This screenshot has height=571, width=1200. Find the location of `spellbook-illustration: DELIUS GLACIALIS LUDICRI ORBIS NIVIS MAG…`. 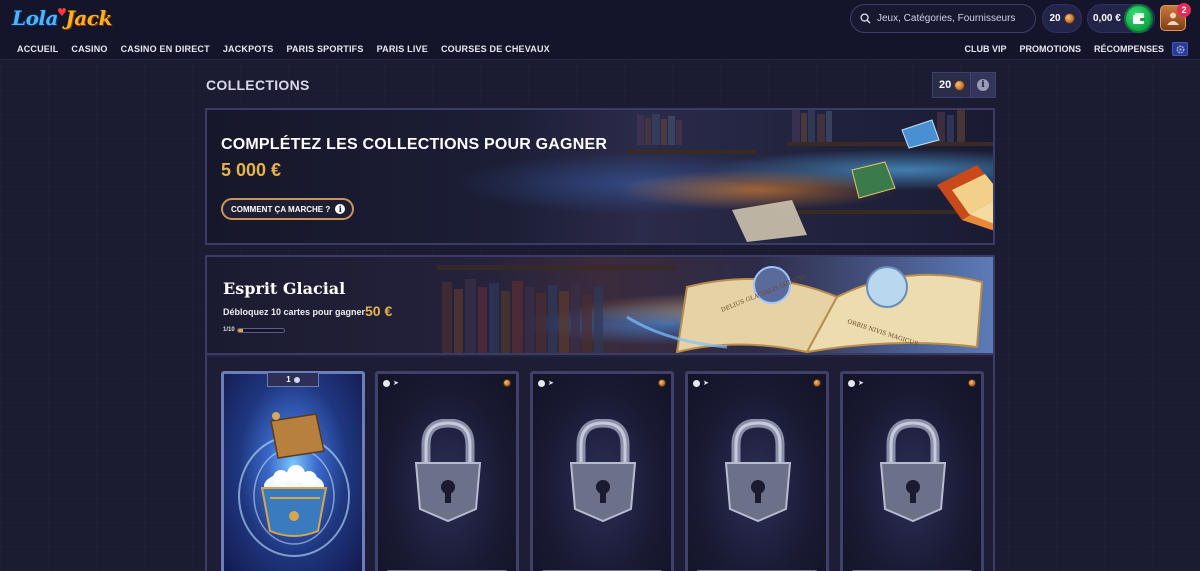

spellbook-illustration: DELIUS GLACIALIS LUDICRI ORBIS NIVIS MAG… is located at coordinates (710, 309).